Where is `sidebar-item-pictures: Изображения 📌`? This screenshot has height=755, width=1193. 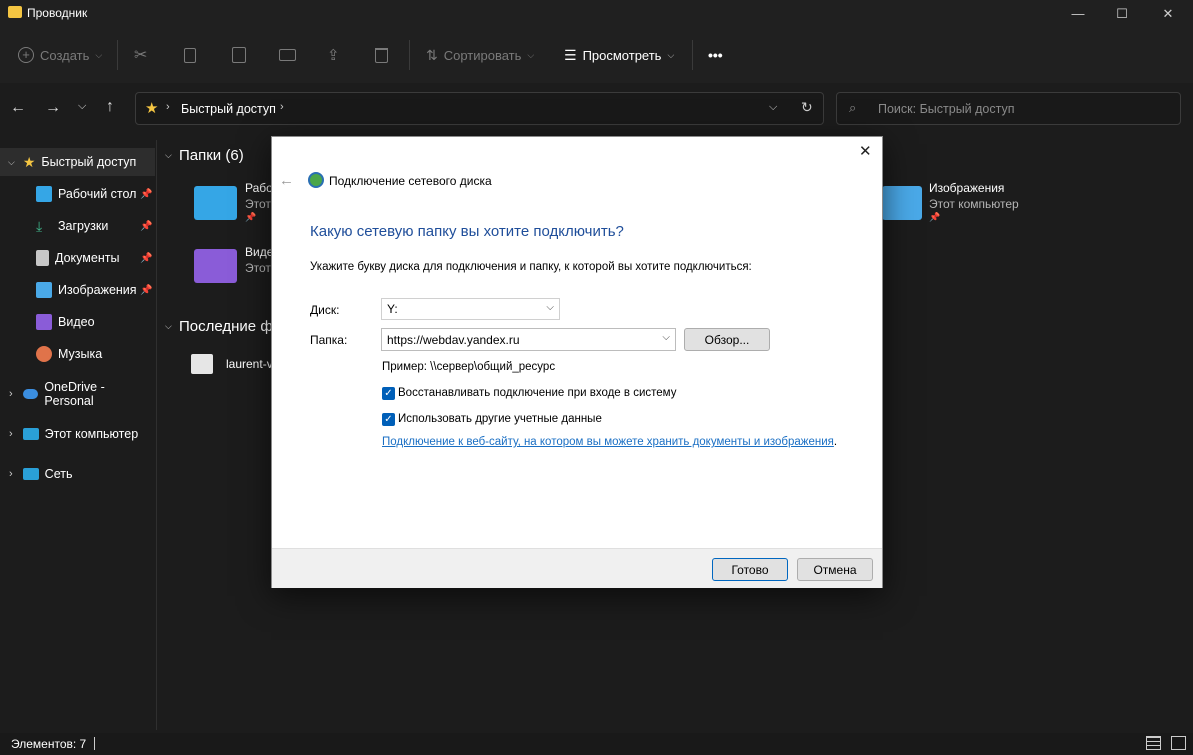 sidebar-item-pictures: Изображения 📌 is located at coordinates (77, 290).